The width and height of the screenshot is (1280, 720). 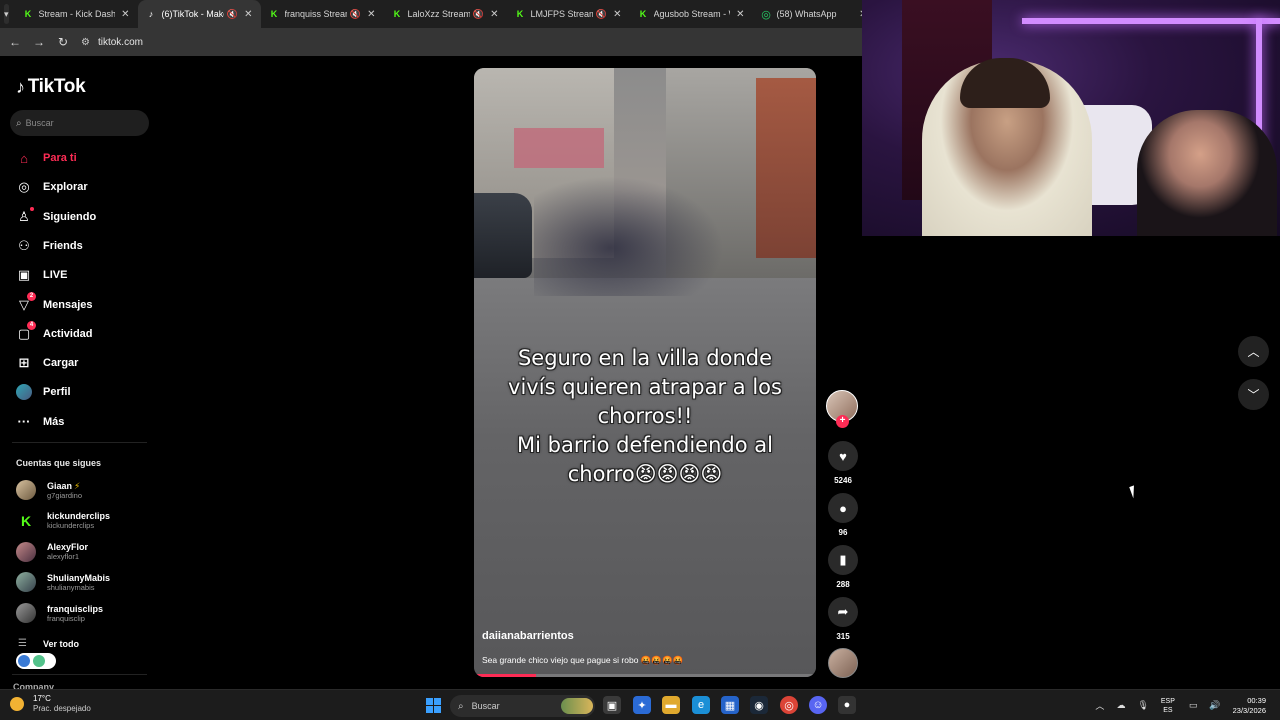 I want to click on chevron-down-icon: ﹀, so click(x=1253, y=395).